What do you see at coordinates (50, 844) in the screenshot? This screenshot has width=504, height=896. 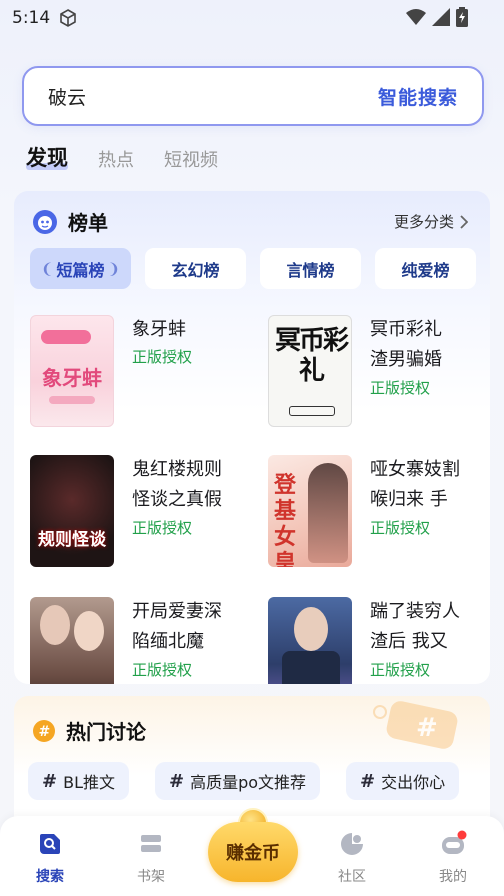 I see `search-nav-icon` at bounding box center [50, 844].